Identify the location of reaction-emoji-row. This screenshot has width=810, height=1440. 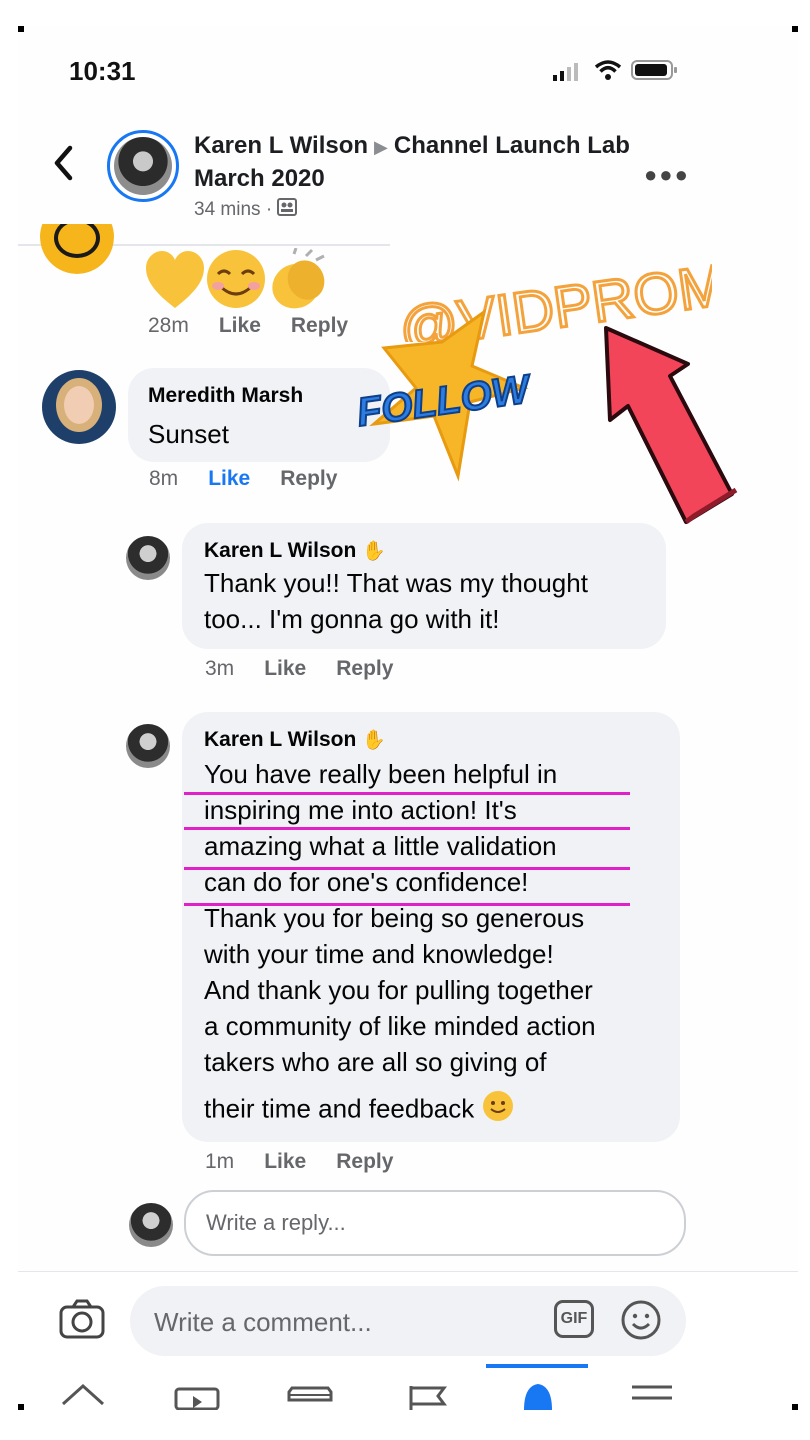
(239, 283).